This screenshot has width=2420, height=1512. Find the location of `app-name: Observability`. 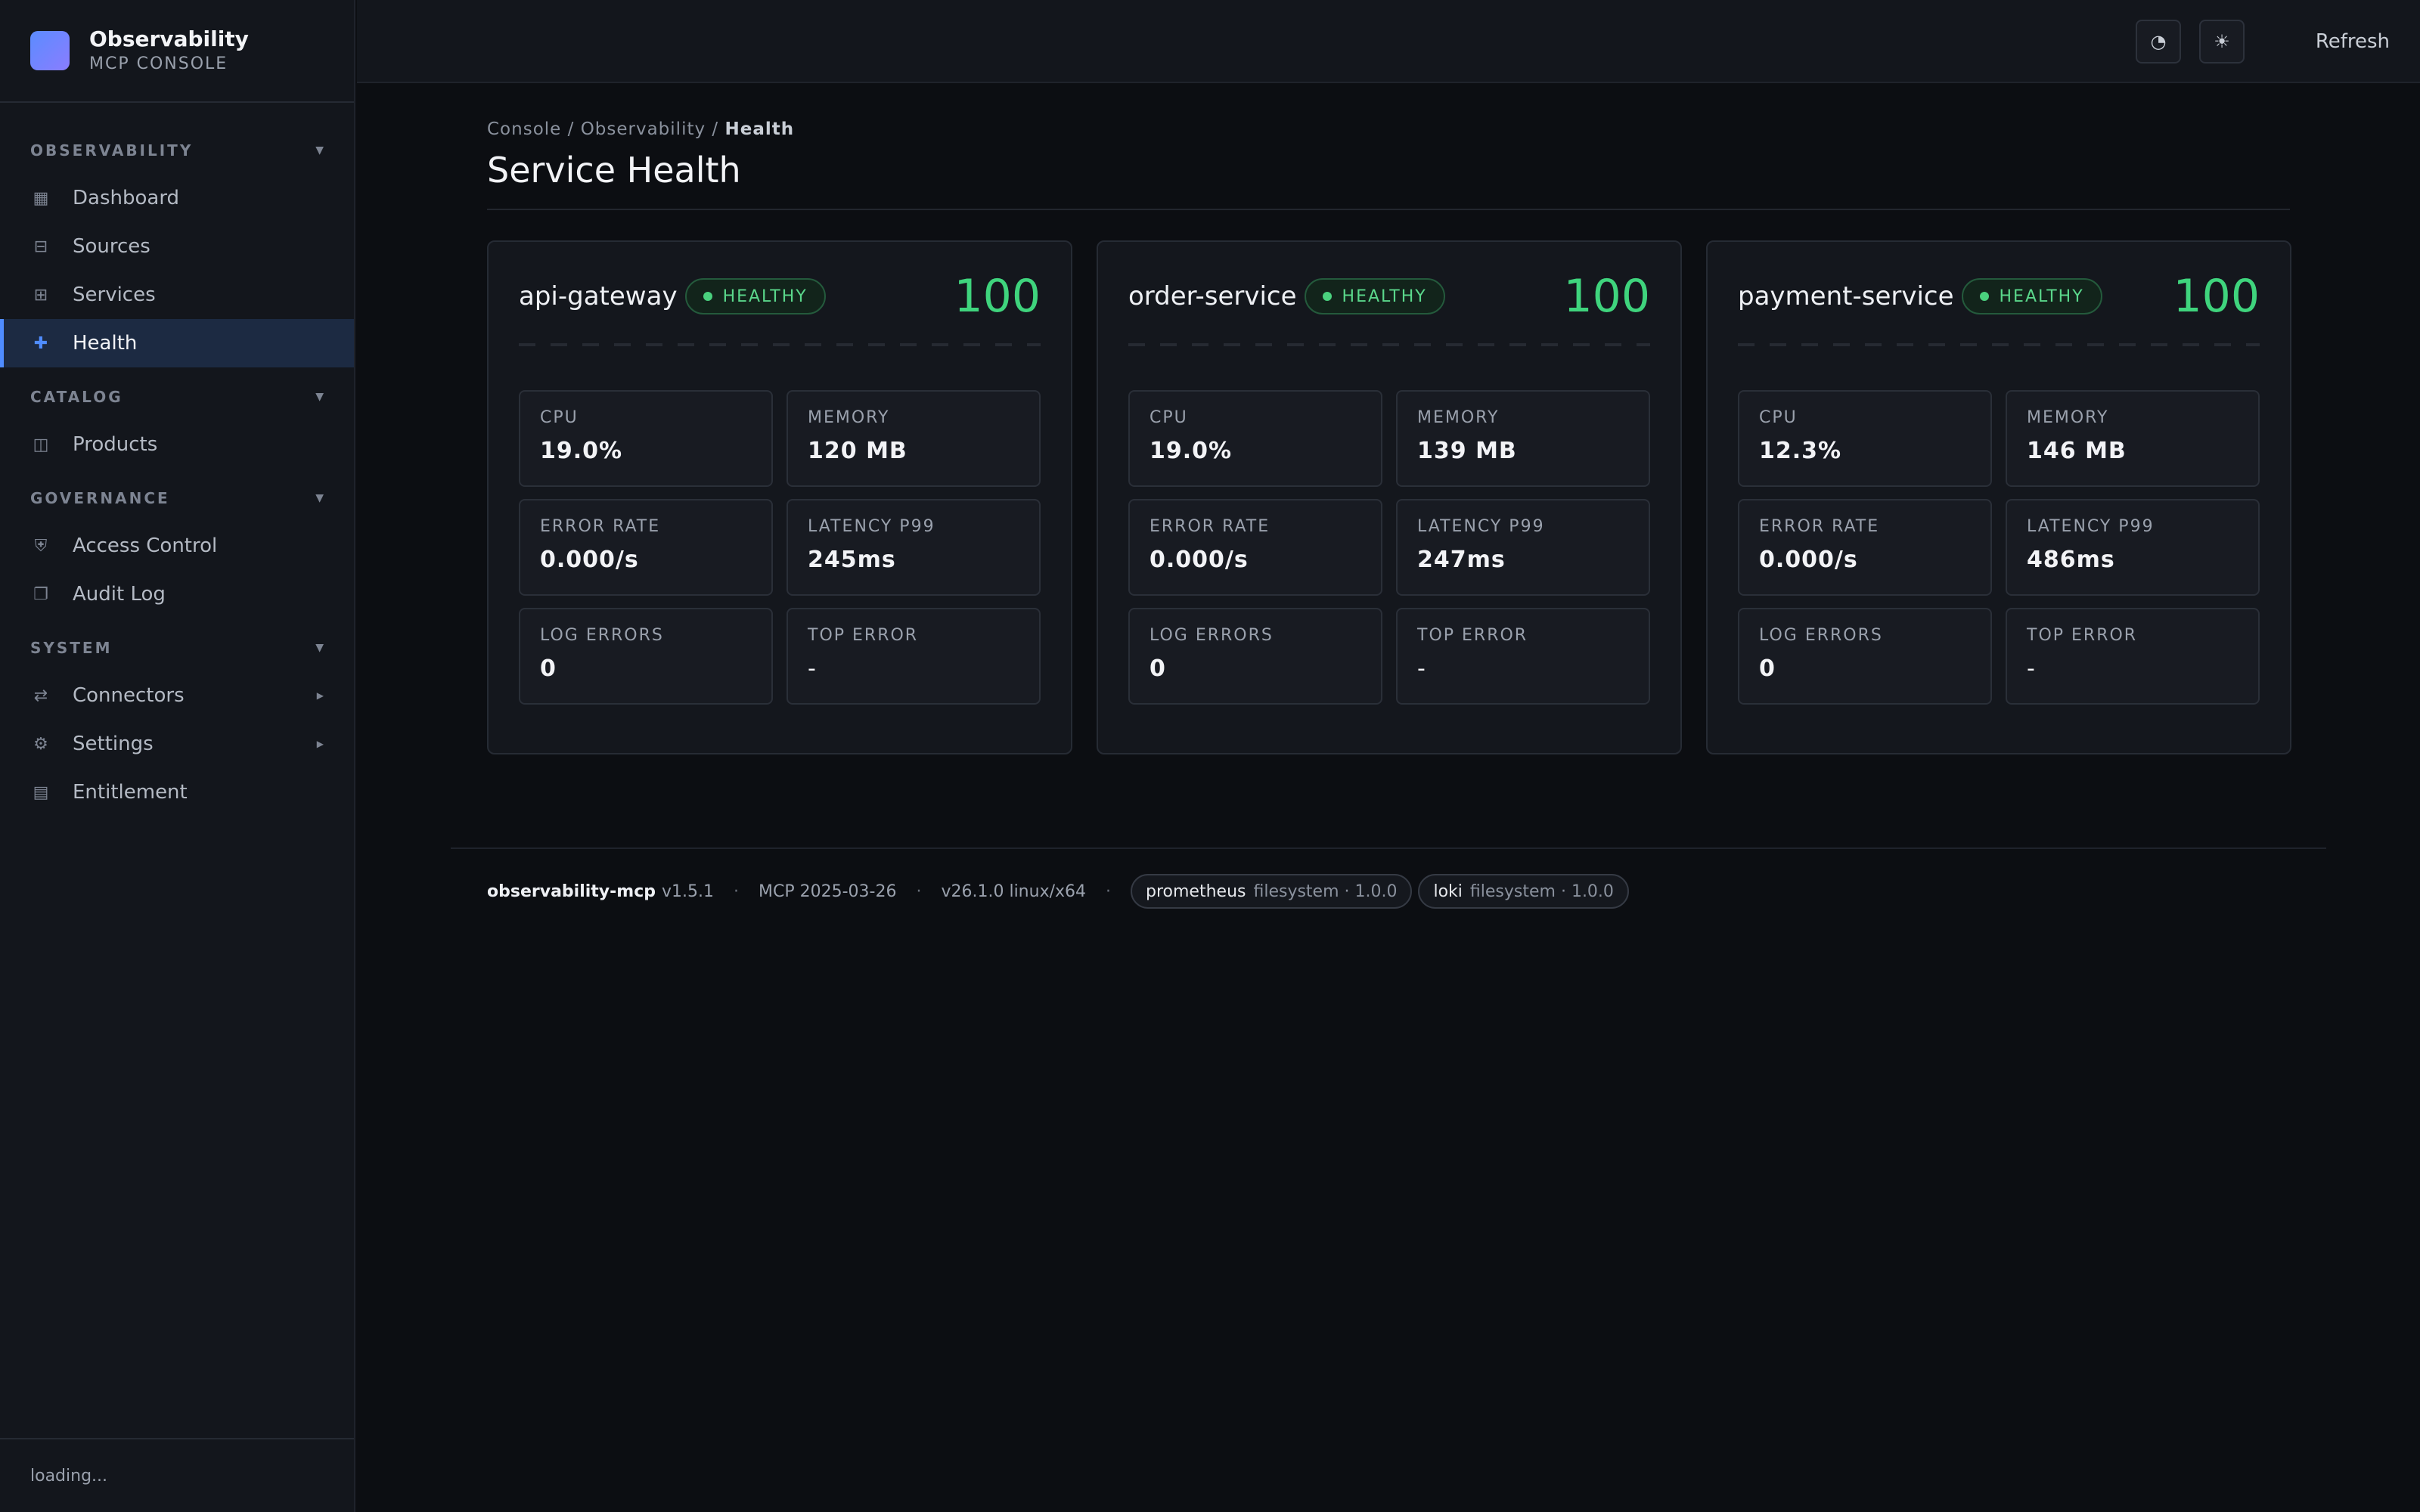

app-name: Observability is located at coordinates (169, 38).